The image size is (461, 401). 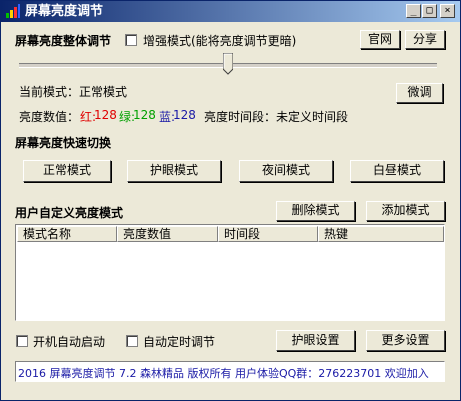 I want to click on night-mode-button: 夜间模式, so click(x=286, y=171).